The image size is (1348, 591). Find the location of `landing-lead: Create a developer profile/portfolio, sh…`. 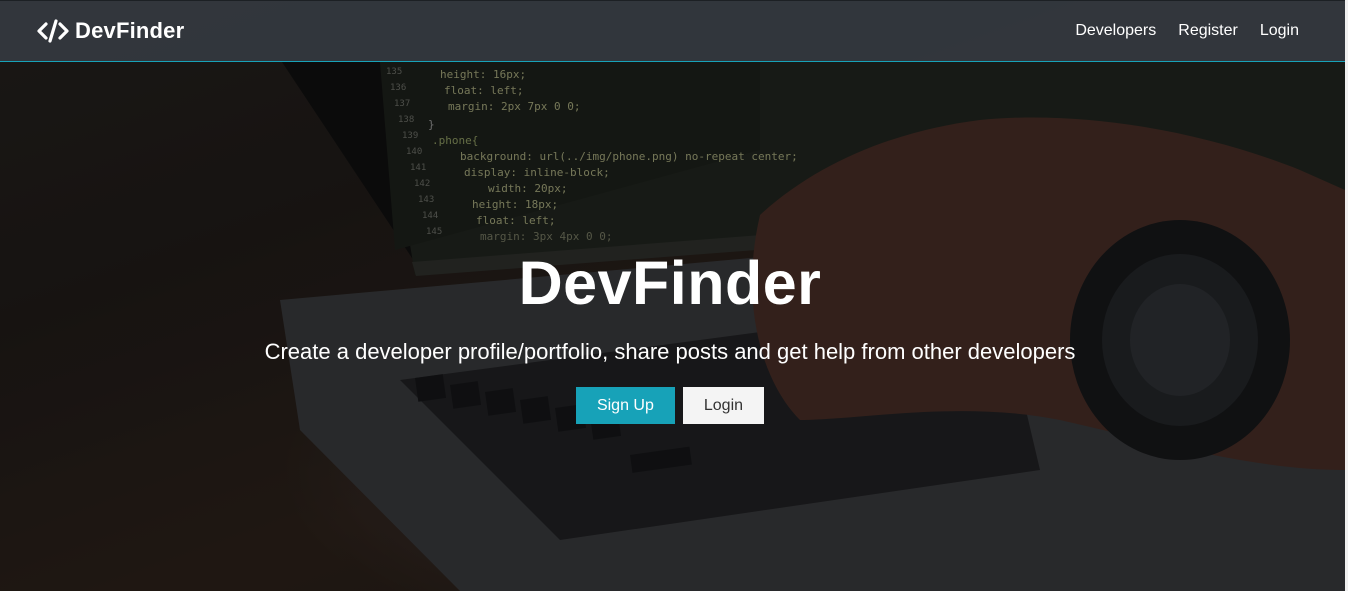

landing-lead: Create a developer profile/portfolio, sh… is located at coordinates (670, 351).